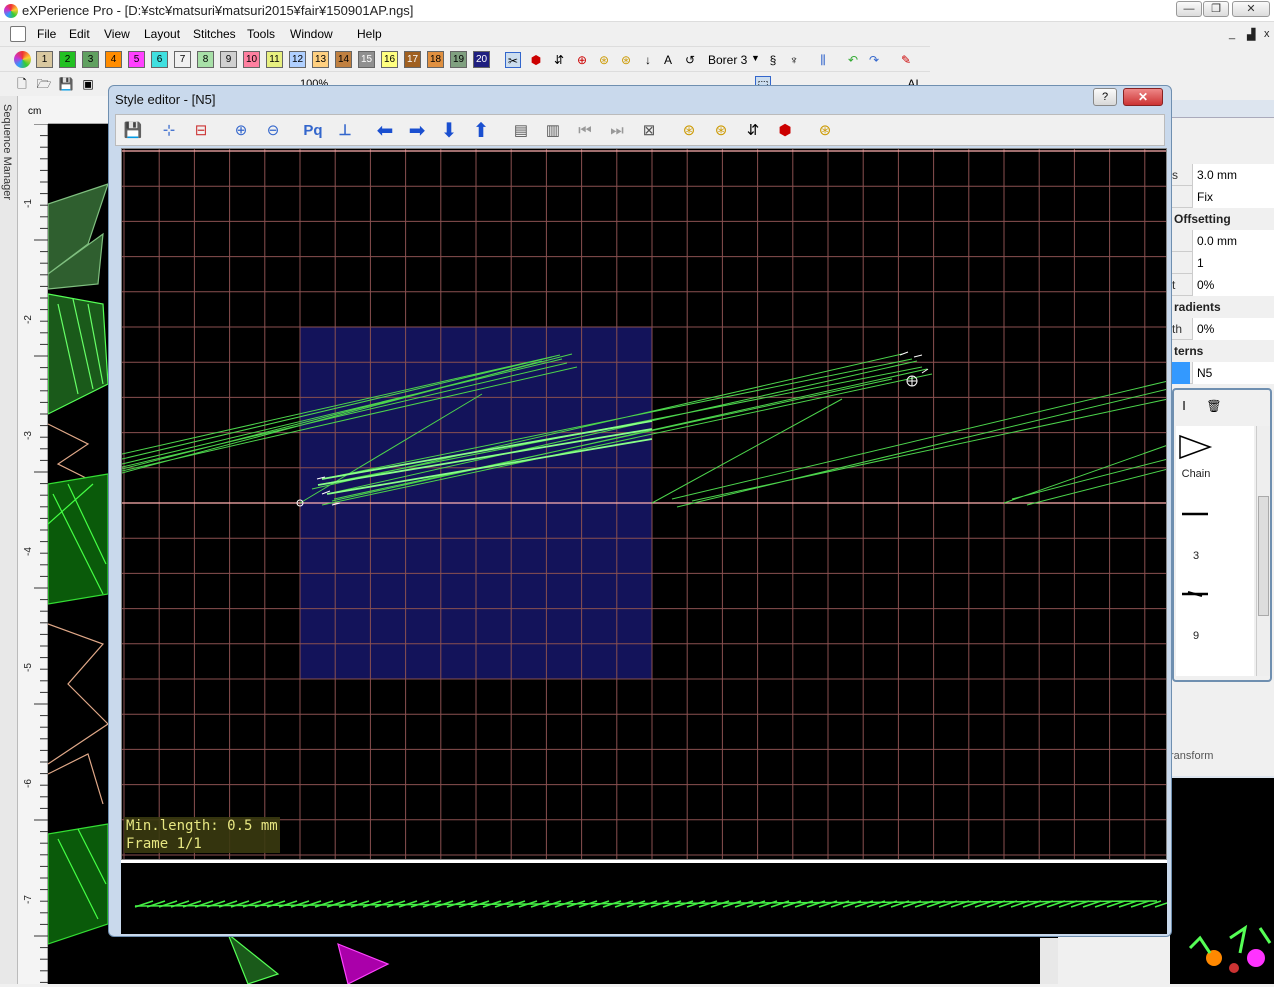 This screenshot has width=1274, height=987. I want to click on property-row: 1, so click(1222, 263).